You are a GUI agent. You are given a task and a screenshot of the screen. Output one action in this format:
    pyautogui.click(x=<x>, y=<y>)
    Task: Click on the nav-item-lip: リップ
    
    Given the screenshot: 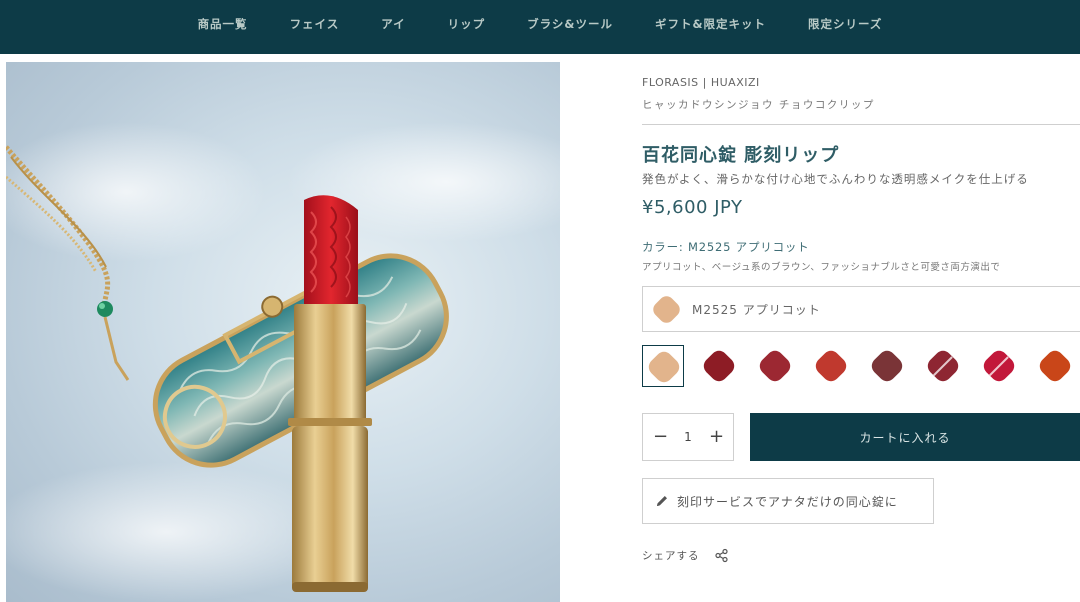 What is the action you would take?
    pyautogui.click(x=467, y=24)
    